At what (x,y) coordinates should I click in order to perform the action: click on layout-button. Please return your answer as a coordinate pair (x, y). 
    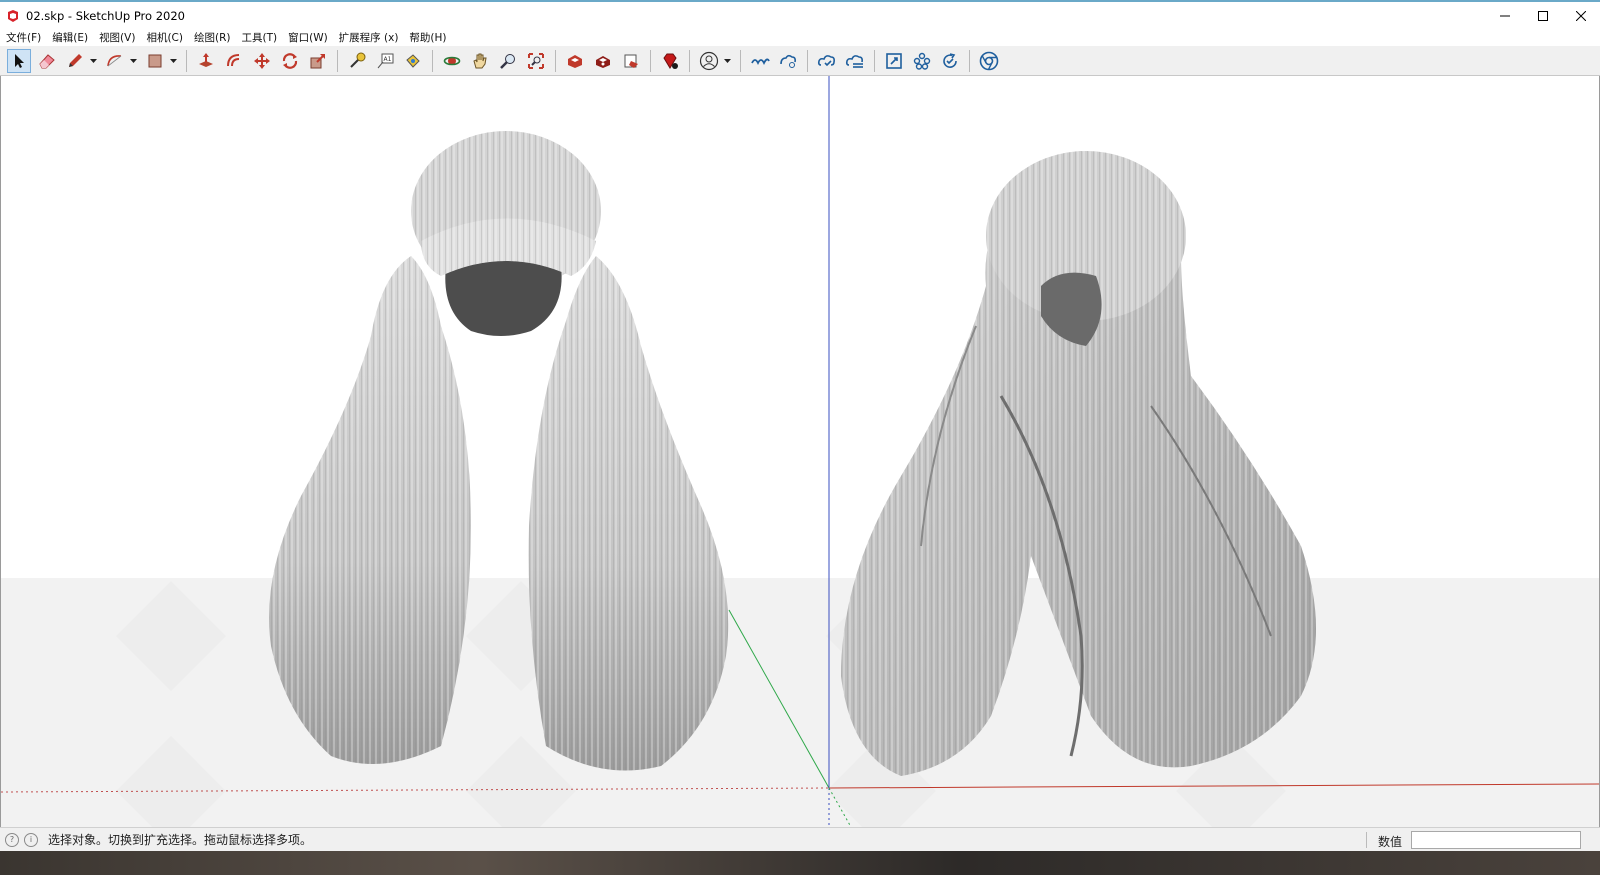
    Looking at the image, I should click on (631, 61).